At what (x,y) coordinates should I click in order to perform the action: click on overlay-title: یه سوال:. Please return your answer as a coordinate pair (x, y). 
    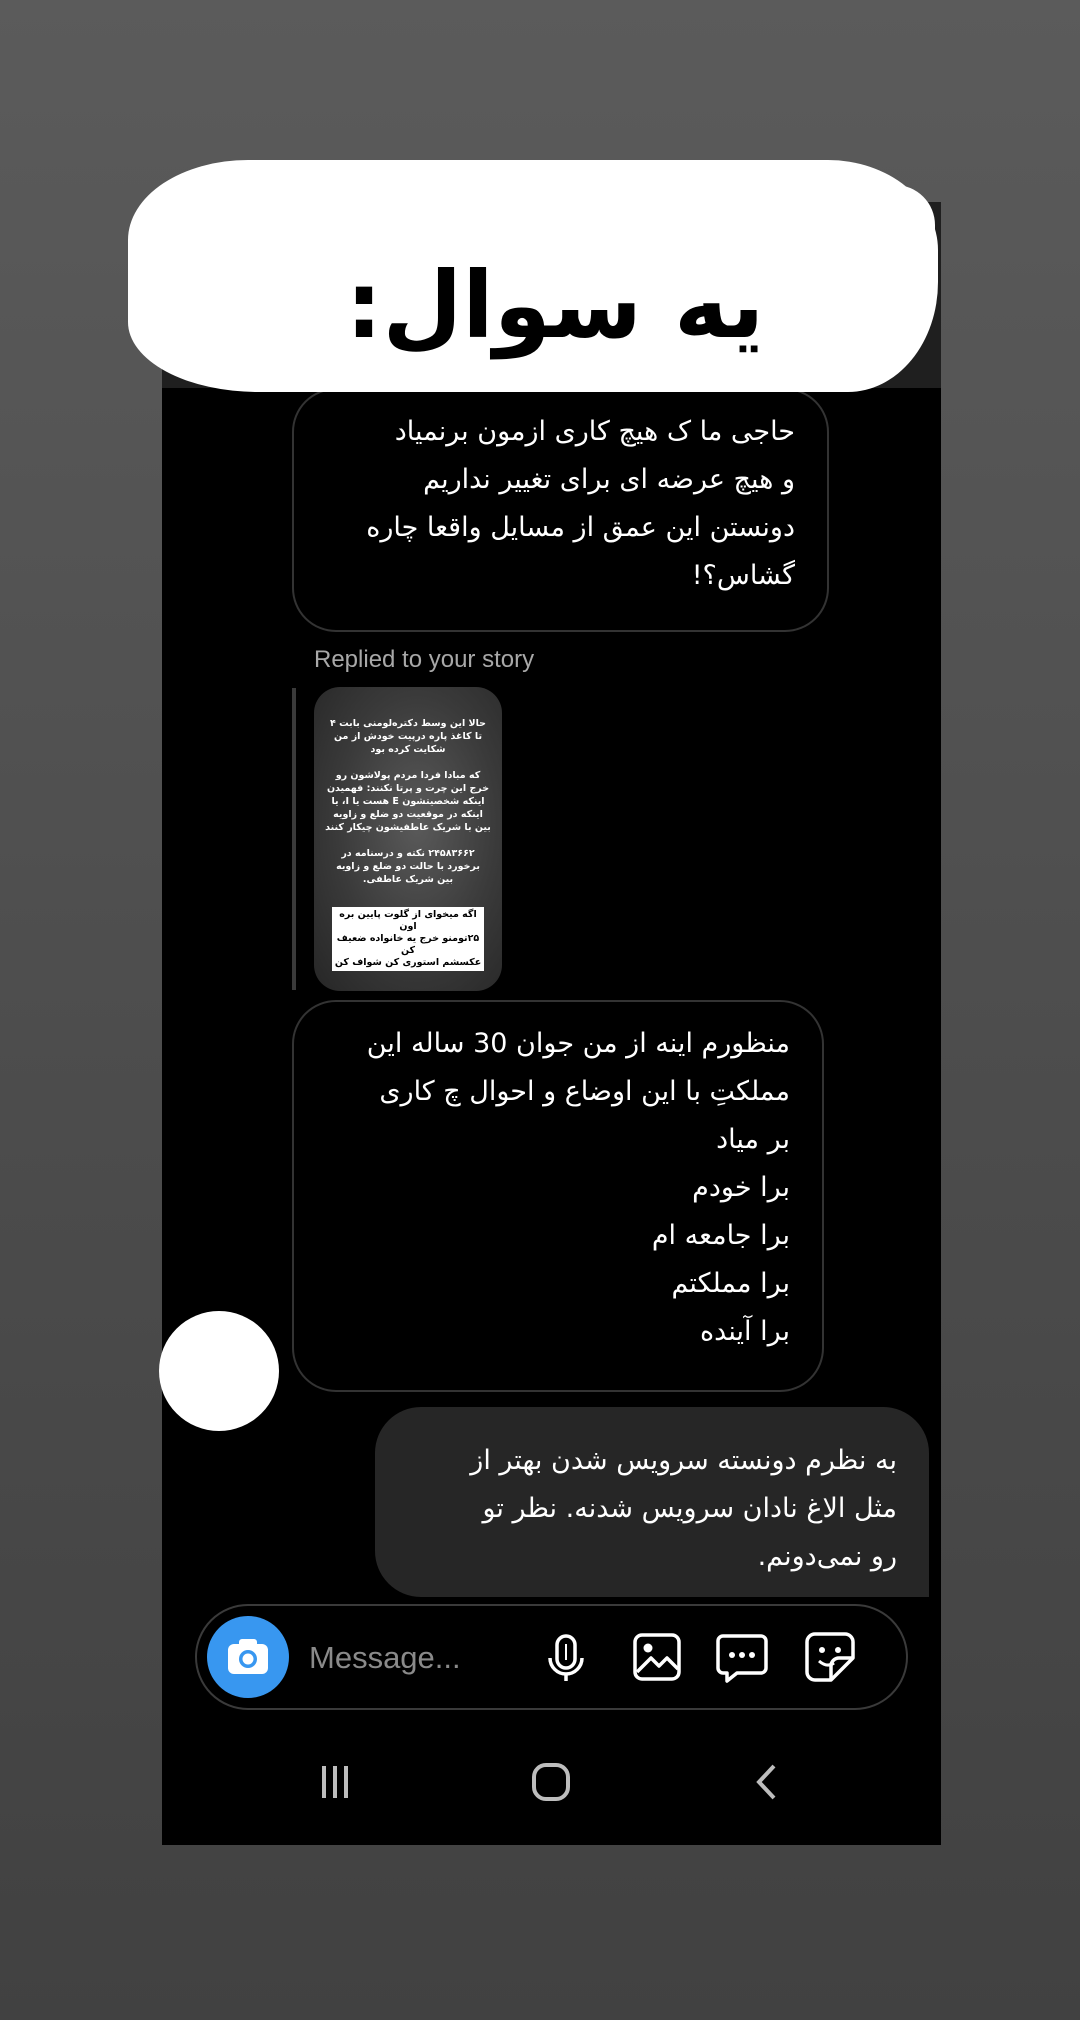
    Looking at the image, I should click on (555, 305).